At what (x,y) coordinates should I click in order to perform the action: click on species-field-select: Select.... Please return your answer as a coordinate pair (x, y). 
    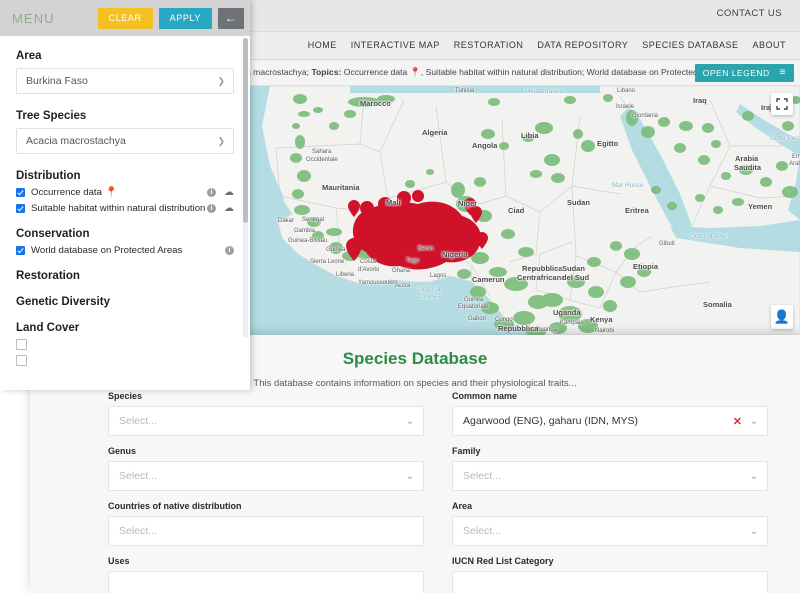
    Looking at the image, I should click on (266, 531).